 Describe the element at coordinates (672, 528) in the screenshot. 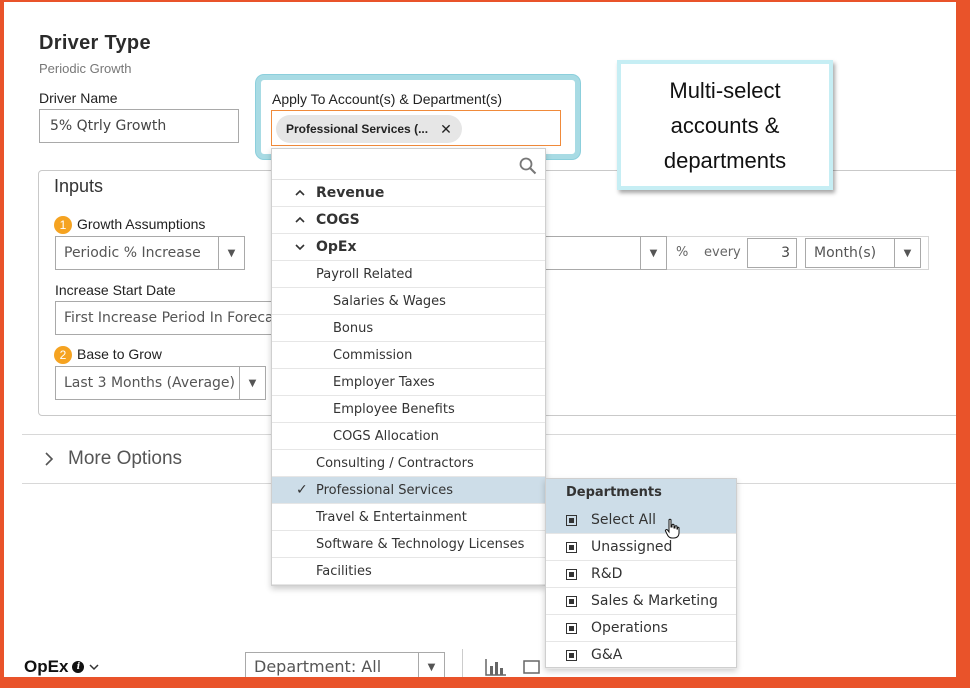

I see `hand-cursor-icon` at that location.